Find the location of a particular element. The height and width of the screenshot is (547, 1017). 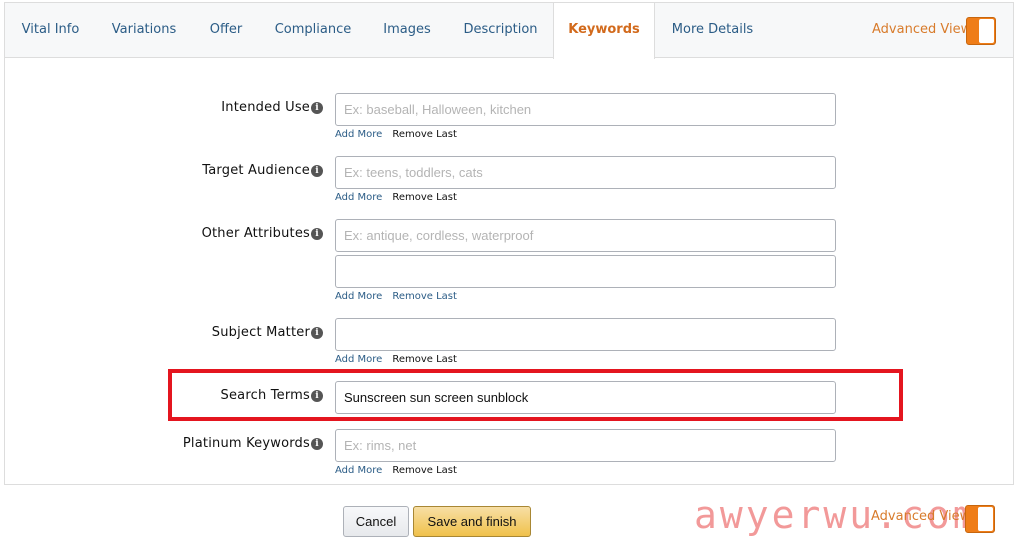

subject-matter-input is located at coordinates (585, 334).